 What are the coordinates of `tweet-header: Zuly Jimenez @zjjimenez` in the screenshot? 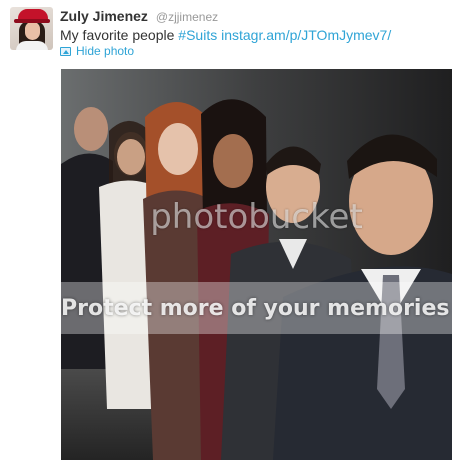 It's located at (139, 17).